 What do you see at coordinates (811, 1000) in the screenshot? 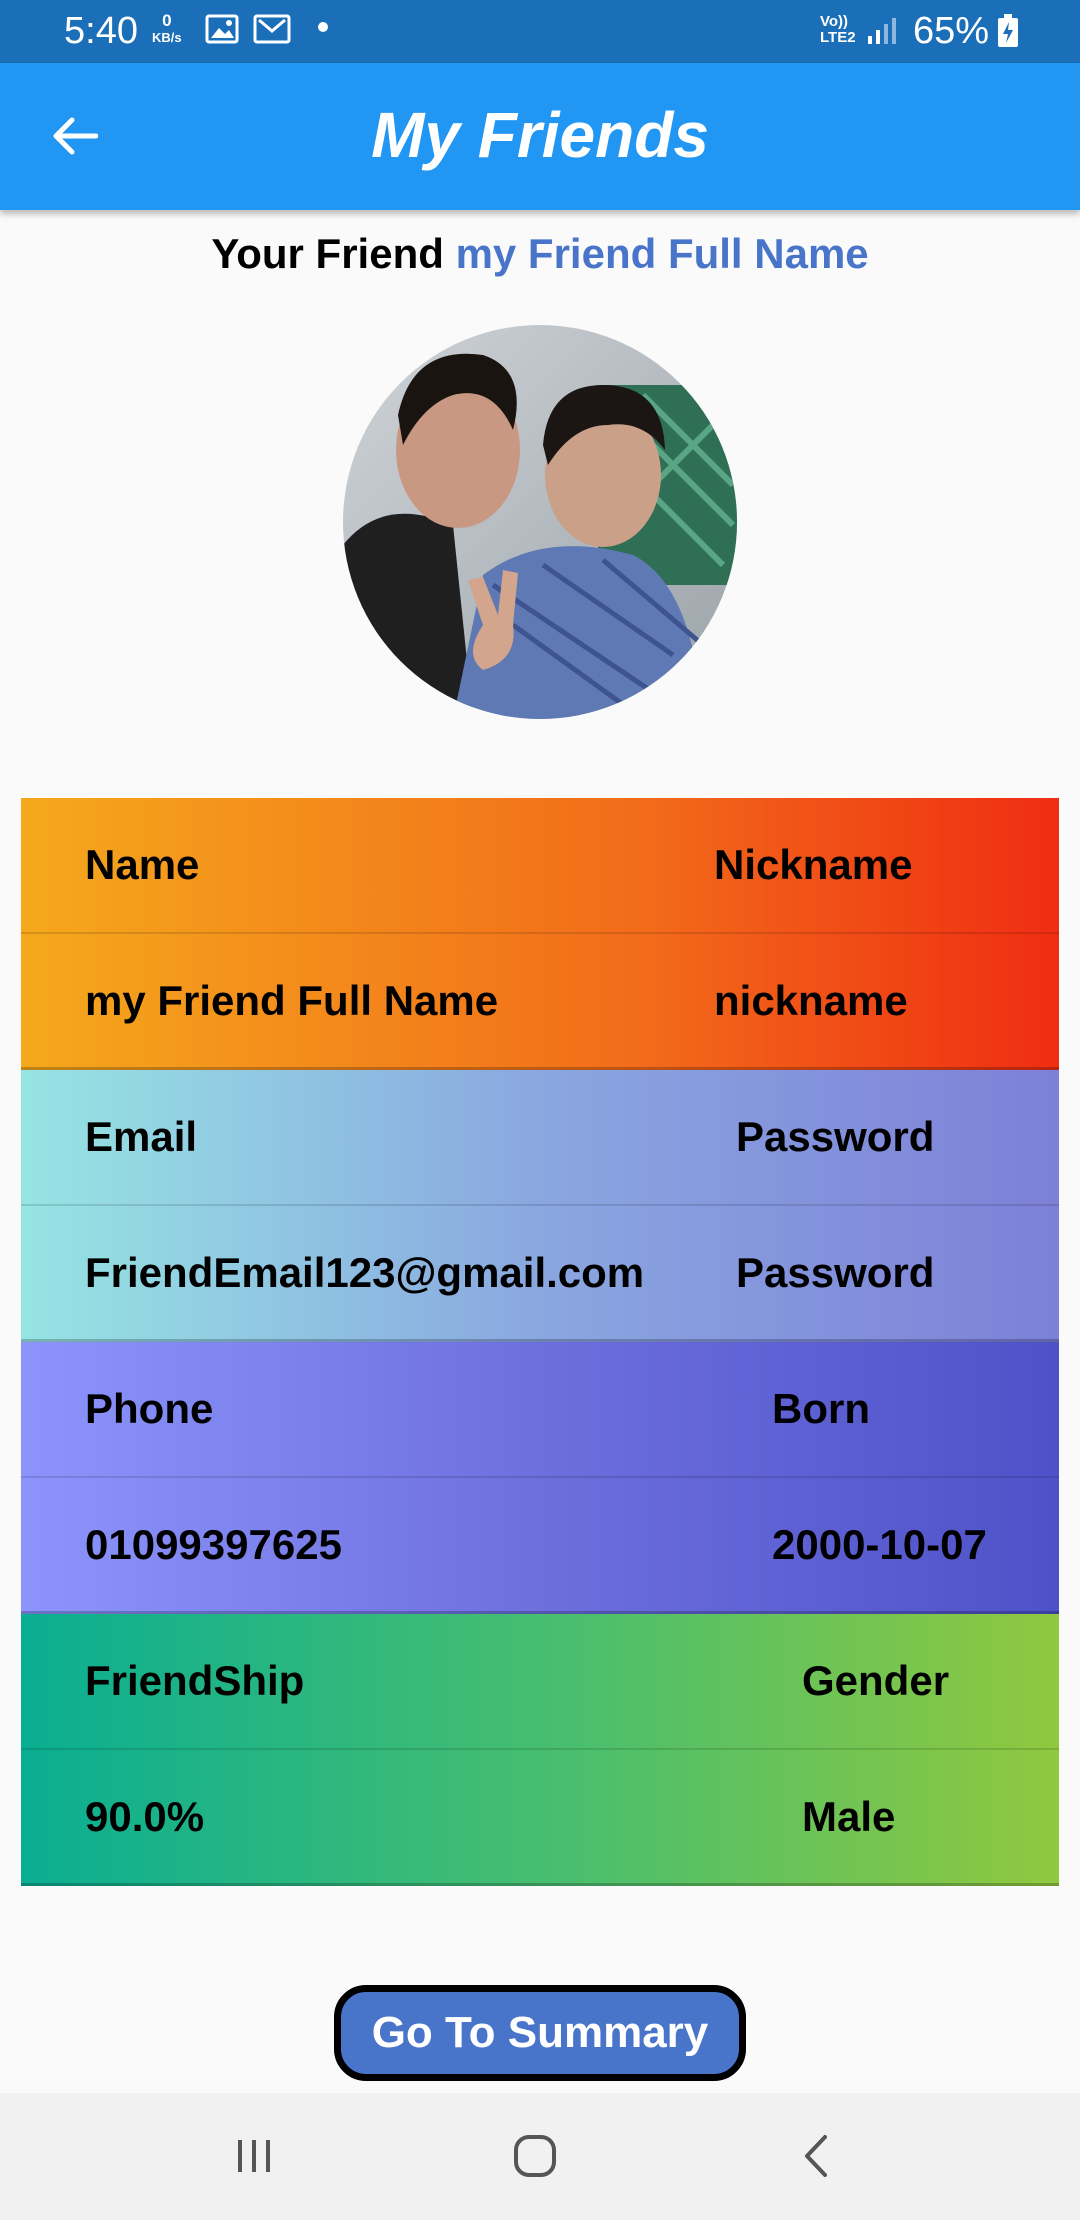
I see `value-nickname: nickname` at bounding box center [811, 1000].